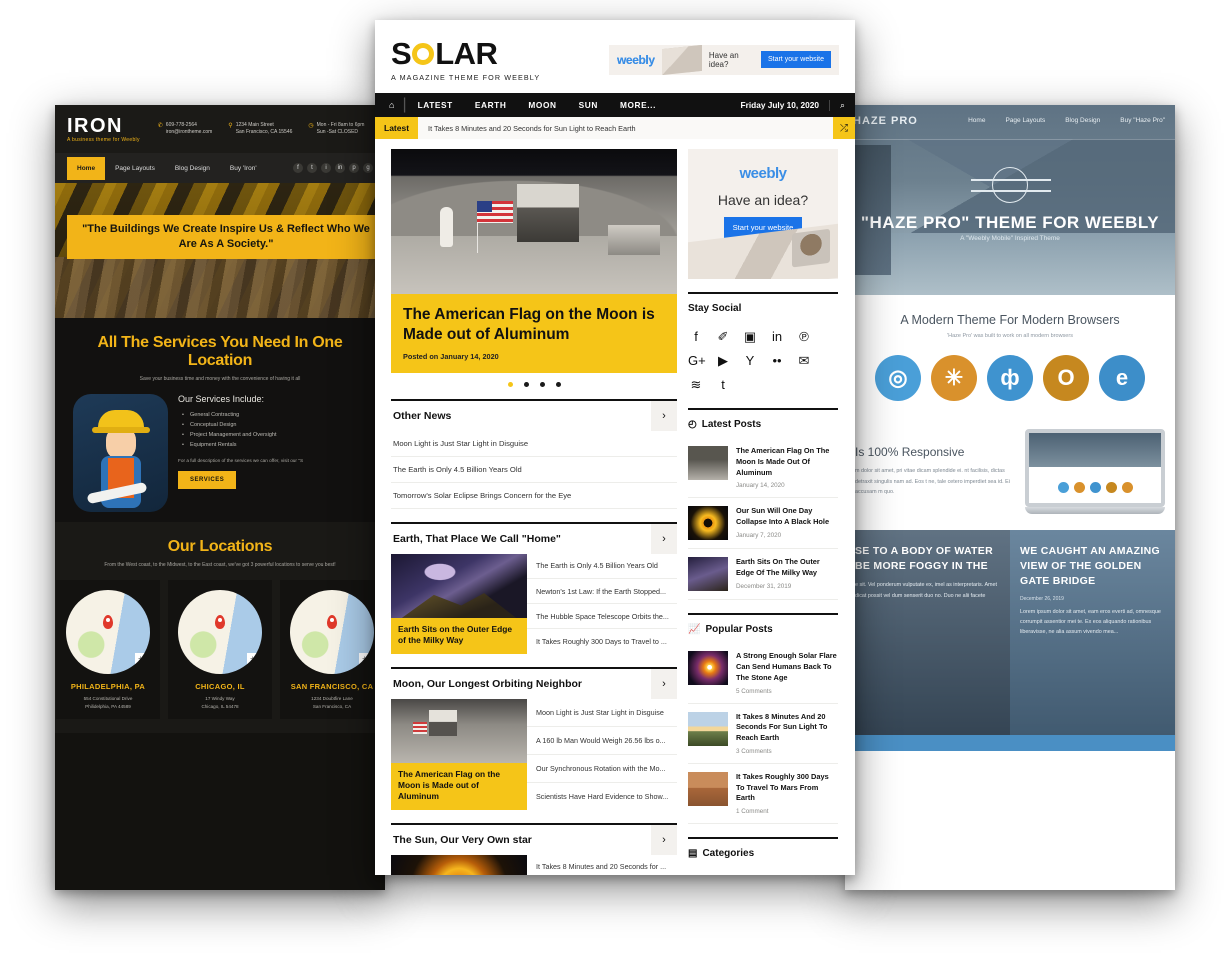 This screenshot has width=1230, height=964. What do you see at coordinates (465, 59) in the screenshot?
I see `solar-logo: S LAR A MAGAZINE THEME FOR WEEBLY` at bounding box center [465, 59].